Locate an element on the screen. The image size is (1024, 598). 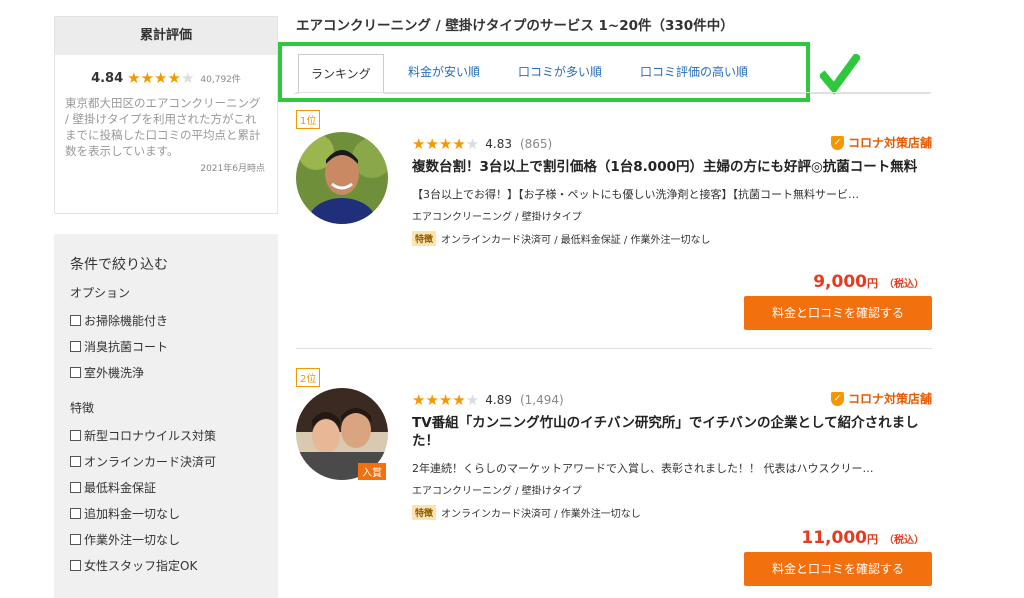
filter-feature-item: 作業外注一切なし is located at coordinates (166, 539).